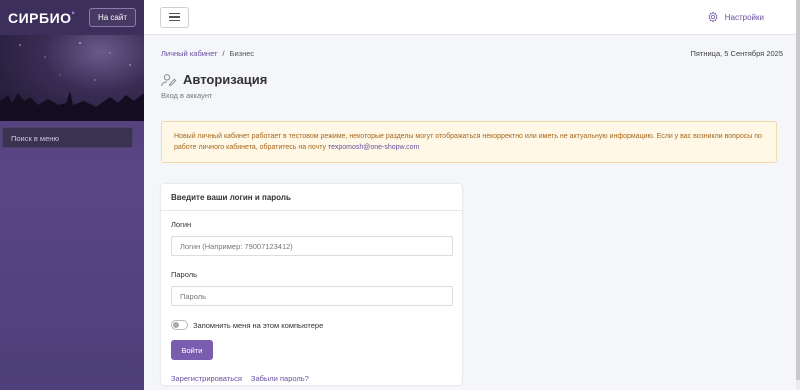 The width and height of the screenshot is (800, 390). Describe the element at coordinates (73, 14) in the screenshot. I see `logo-mark: °` at that location.